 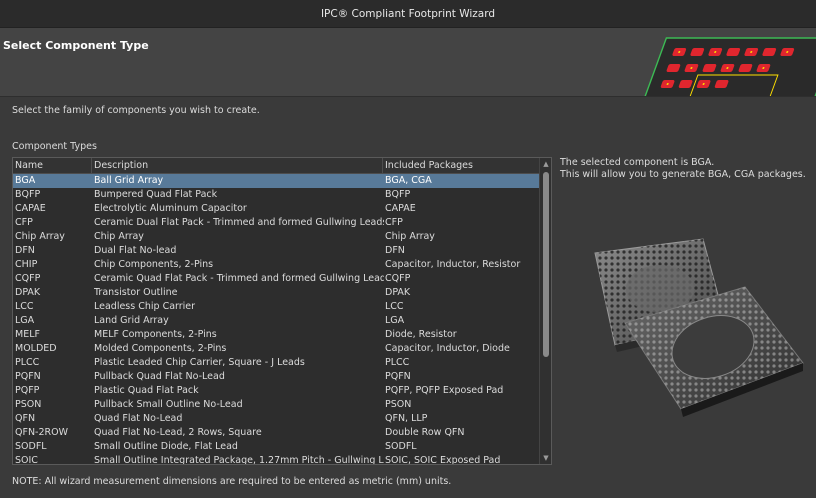 I want to click on cell-name: QFN-2ROW, so click(x=41, y=432).